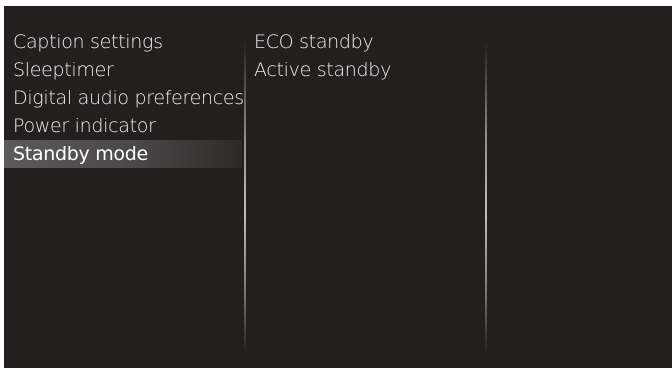  Describe the element at coordinates (369, 70) in the screenshot. I see `submenu-item-active-standby: Active standby` at that location.